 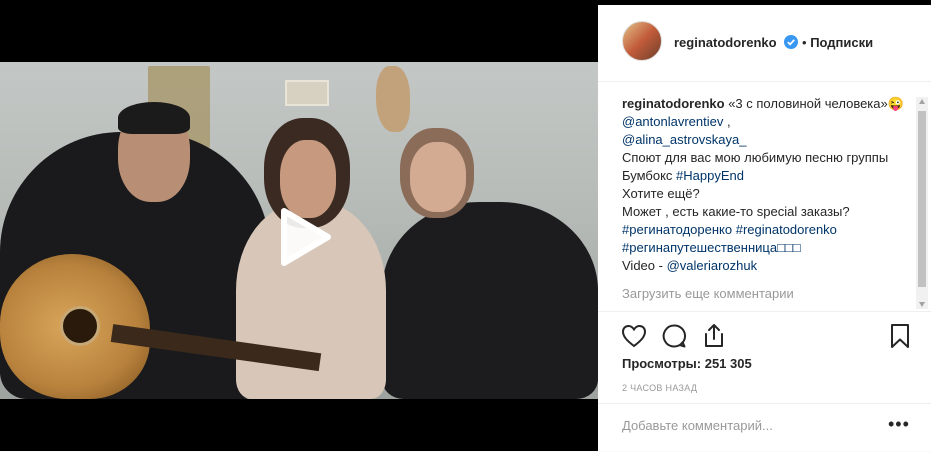 What do you see at coordinates (634, 336) in the screenshot?
I see `heart-icon` at bounding box center [634, 336].